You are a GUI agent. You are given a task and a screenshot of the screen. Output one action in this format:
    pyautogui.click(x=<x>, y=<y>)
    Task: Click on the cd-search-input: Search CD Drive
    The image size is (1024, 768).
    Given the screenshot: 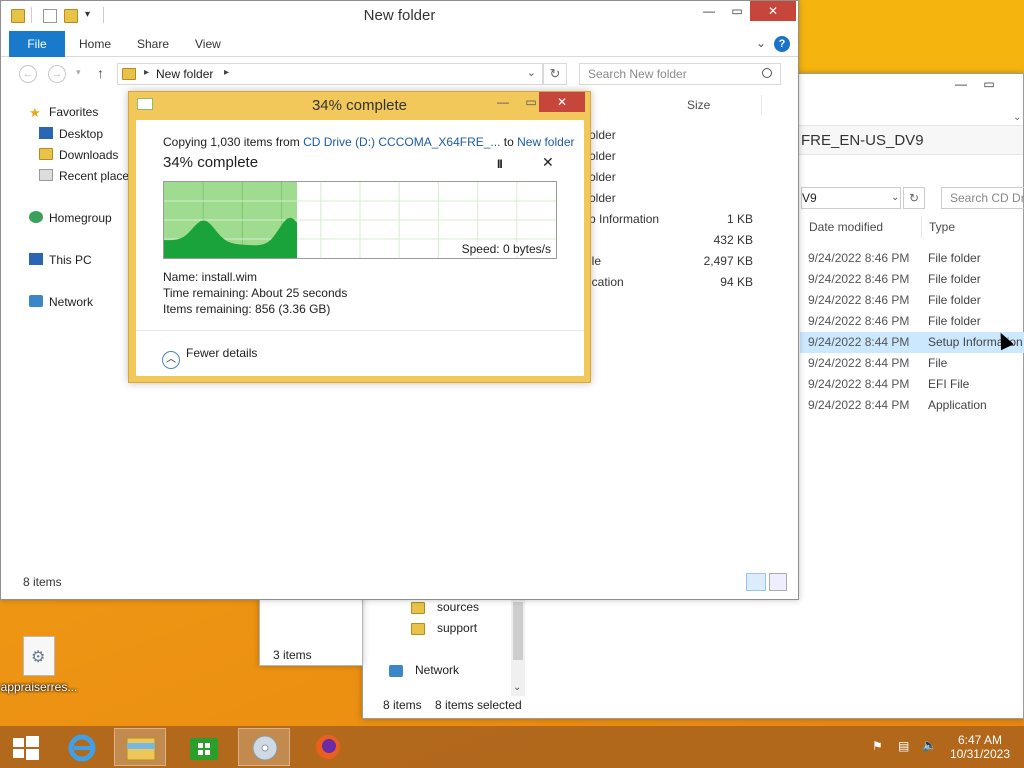 What is the action you would take?
    pyautogui.click(x=982, y=198)
    